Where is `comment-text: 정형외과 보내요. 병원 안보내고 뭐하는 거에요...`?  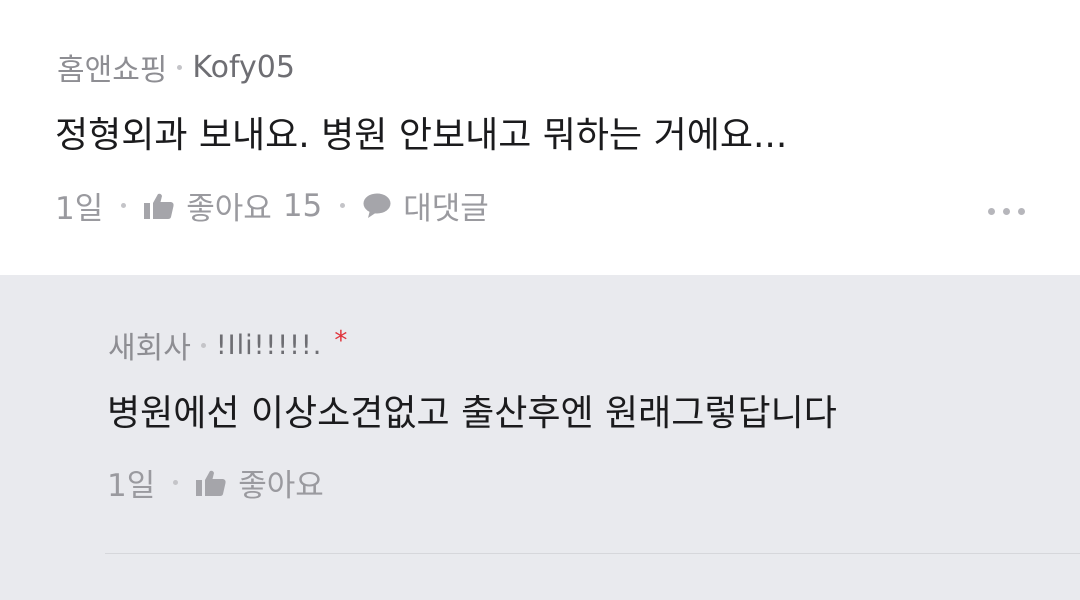 comment-text: 정형외과 보내요. 병원 안보내고 뭐하는 거에요... is located at coordinates (421, 135).